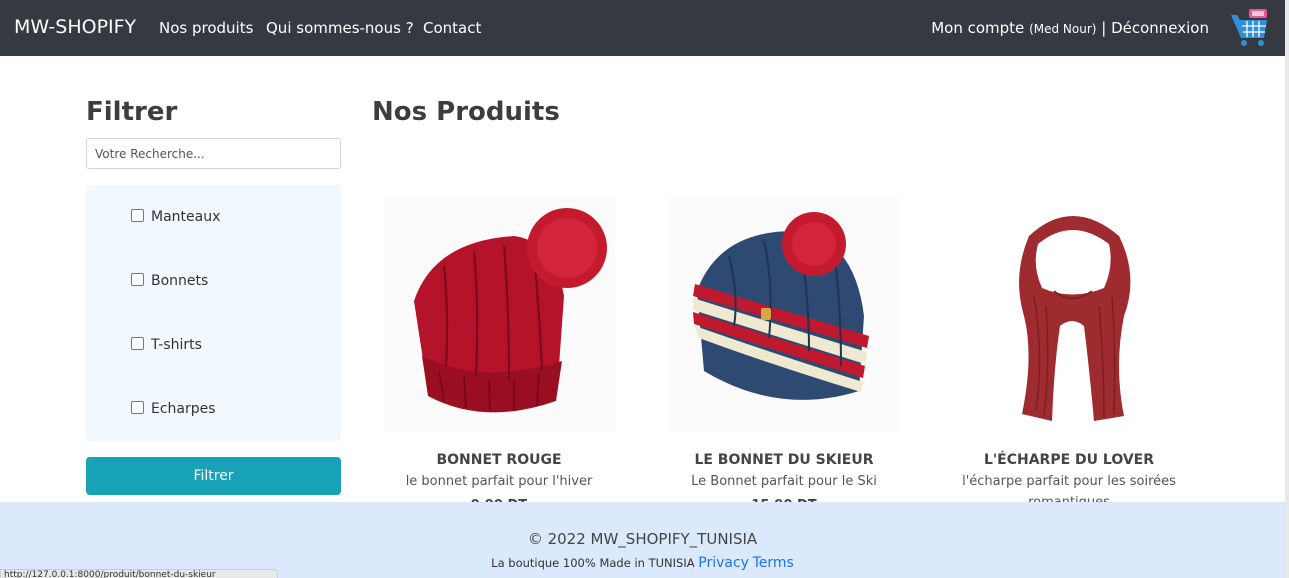 The image size is (1289, 578). What do you see at coordinates (593, 563) in the screenshot?
I see `footer-tagline: La boutique 100% Made in TUNISIA` at bounding box center [593, 563].